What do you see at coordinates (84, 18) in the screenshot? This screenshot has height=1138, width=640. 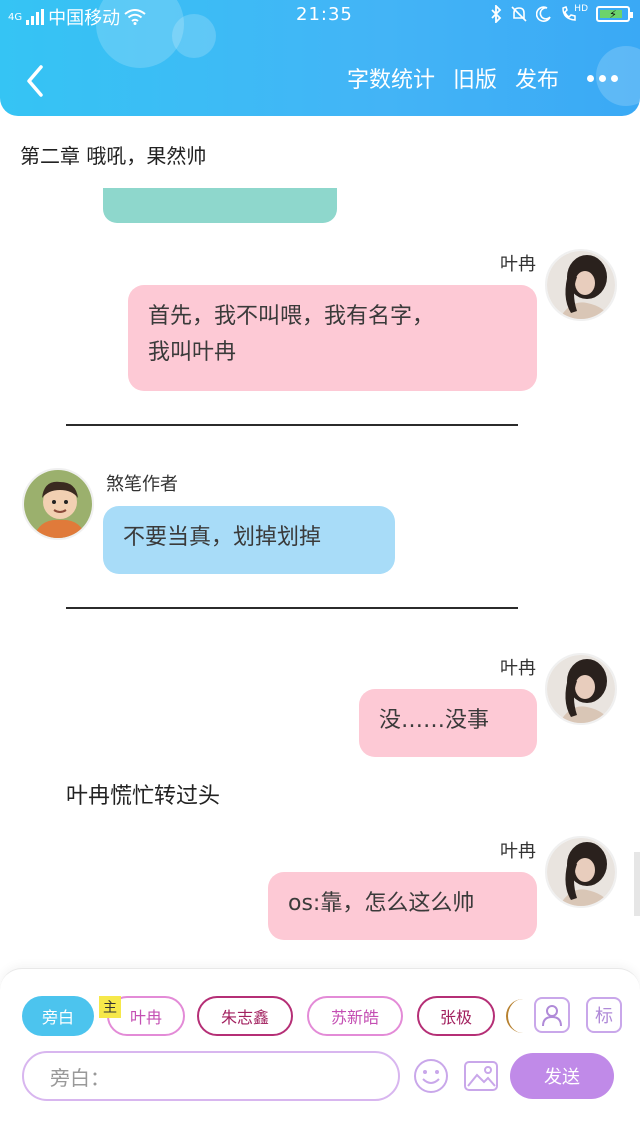 I see `carrier-name: 中国移动` at bounding box center [84, 18].